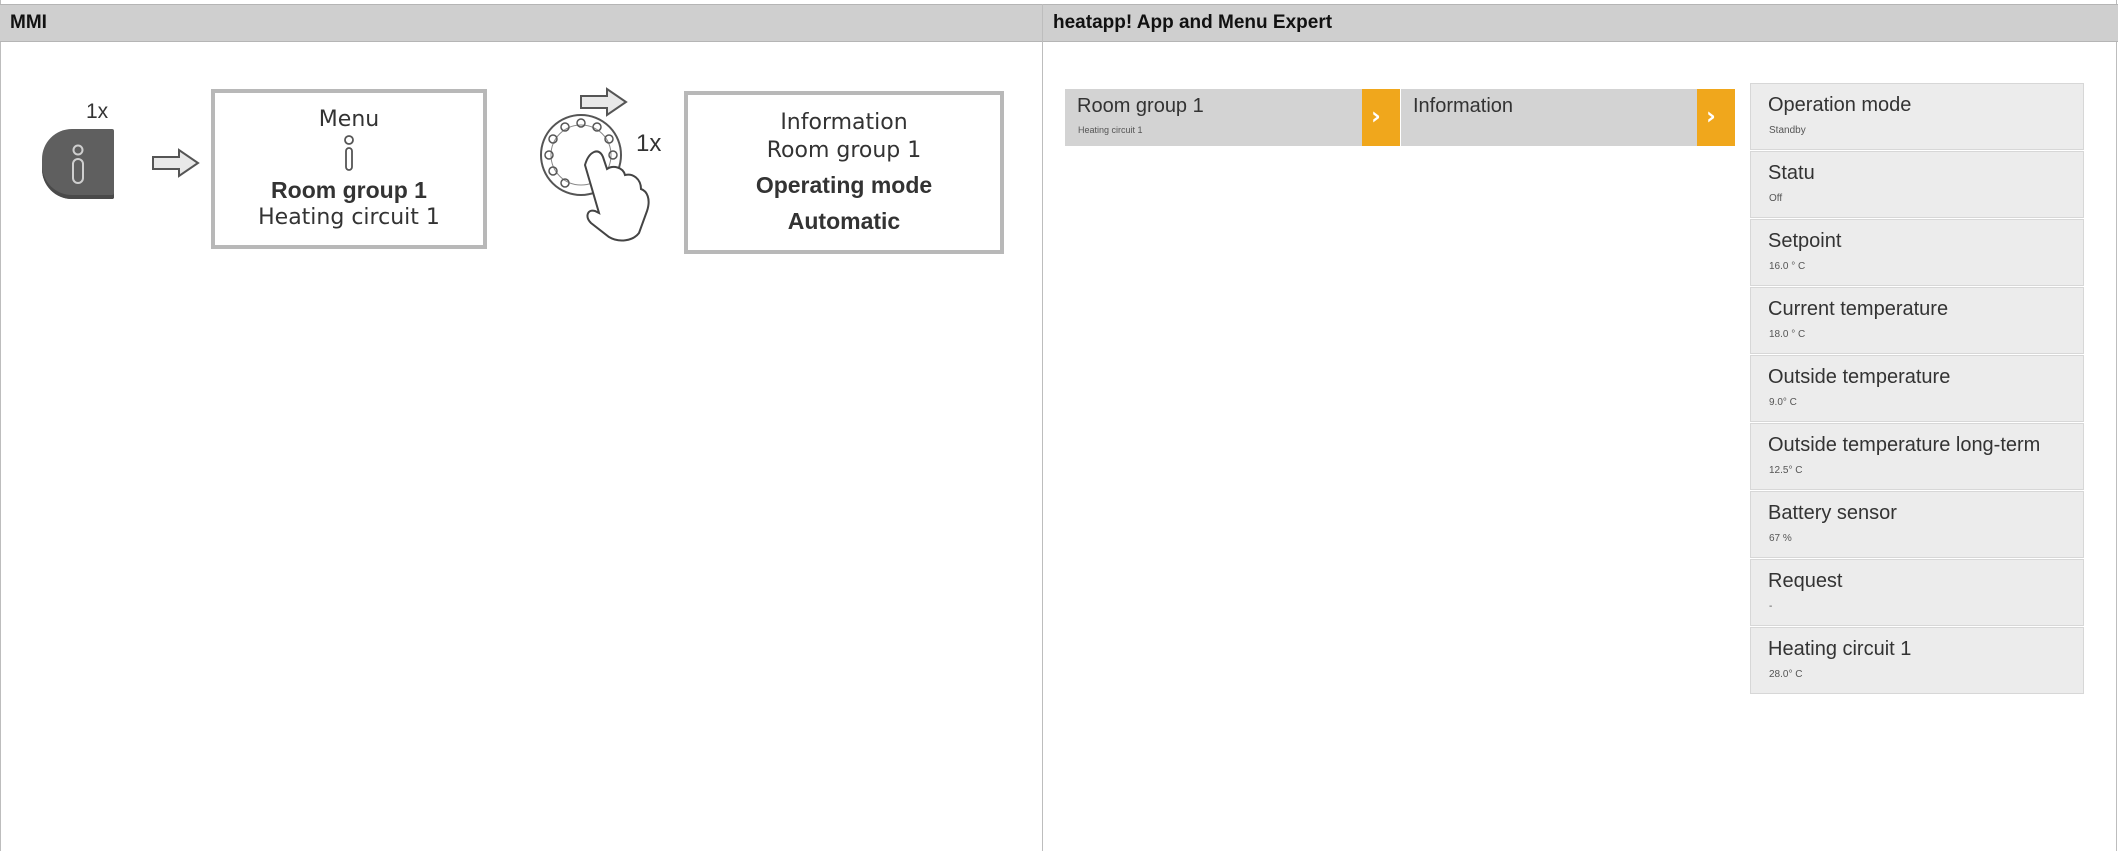 This screenshot has width=2119, height=851. Describe the element at coordinates (1917, 660) in the screenshot. I see `list-item-heating-circuit: Heating circuit 1 28.0° C` at that location.